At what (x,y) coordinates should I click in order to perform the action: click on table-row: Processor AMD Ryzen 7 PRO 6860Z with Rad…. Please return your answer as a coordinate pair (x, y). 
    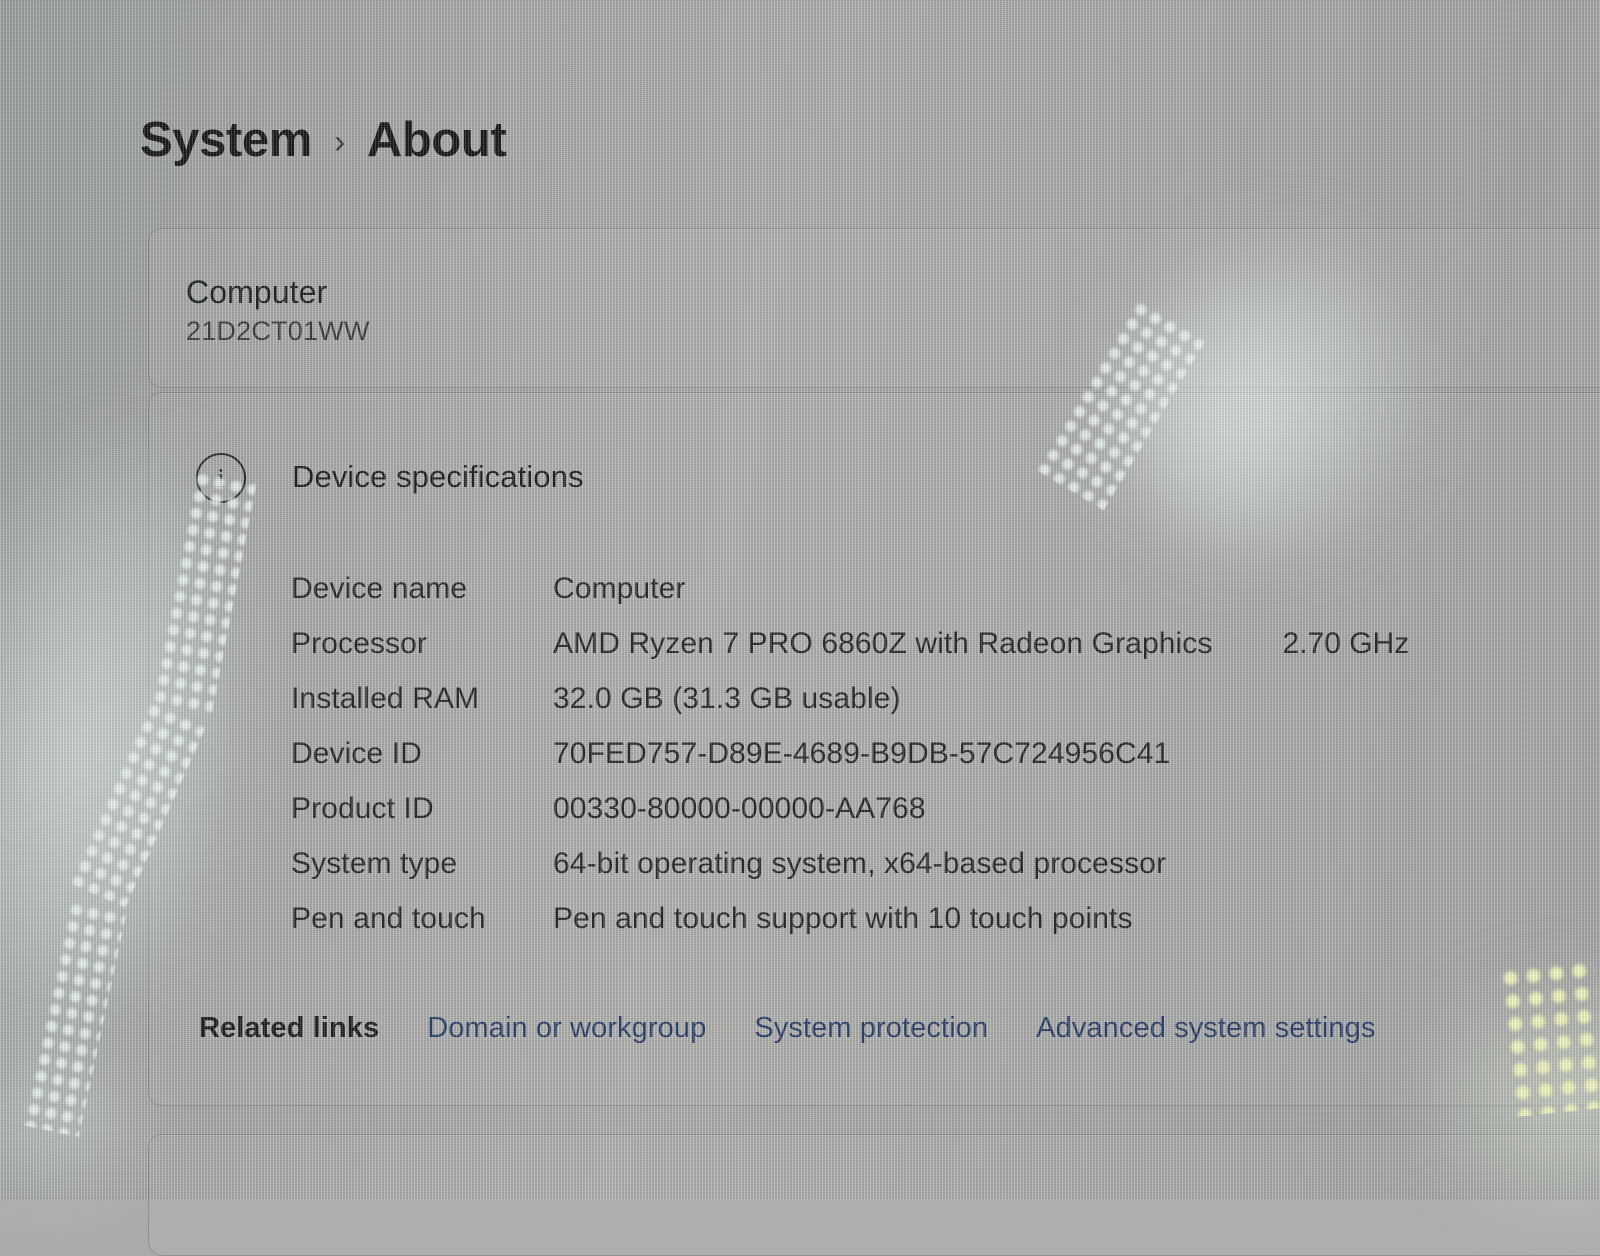
    Looking at the image, I should click on (866, 654).